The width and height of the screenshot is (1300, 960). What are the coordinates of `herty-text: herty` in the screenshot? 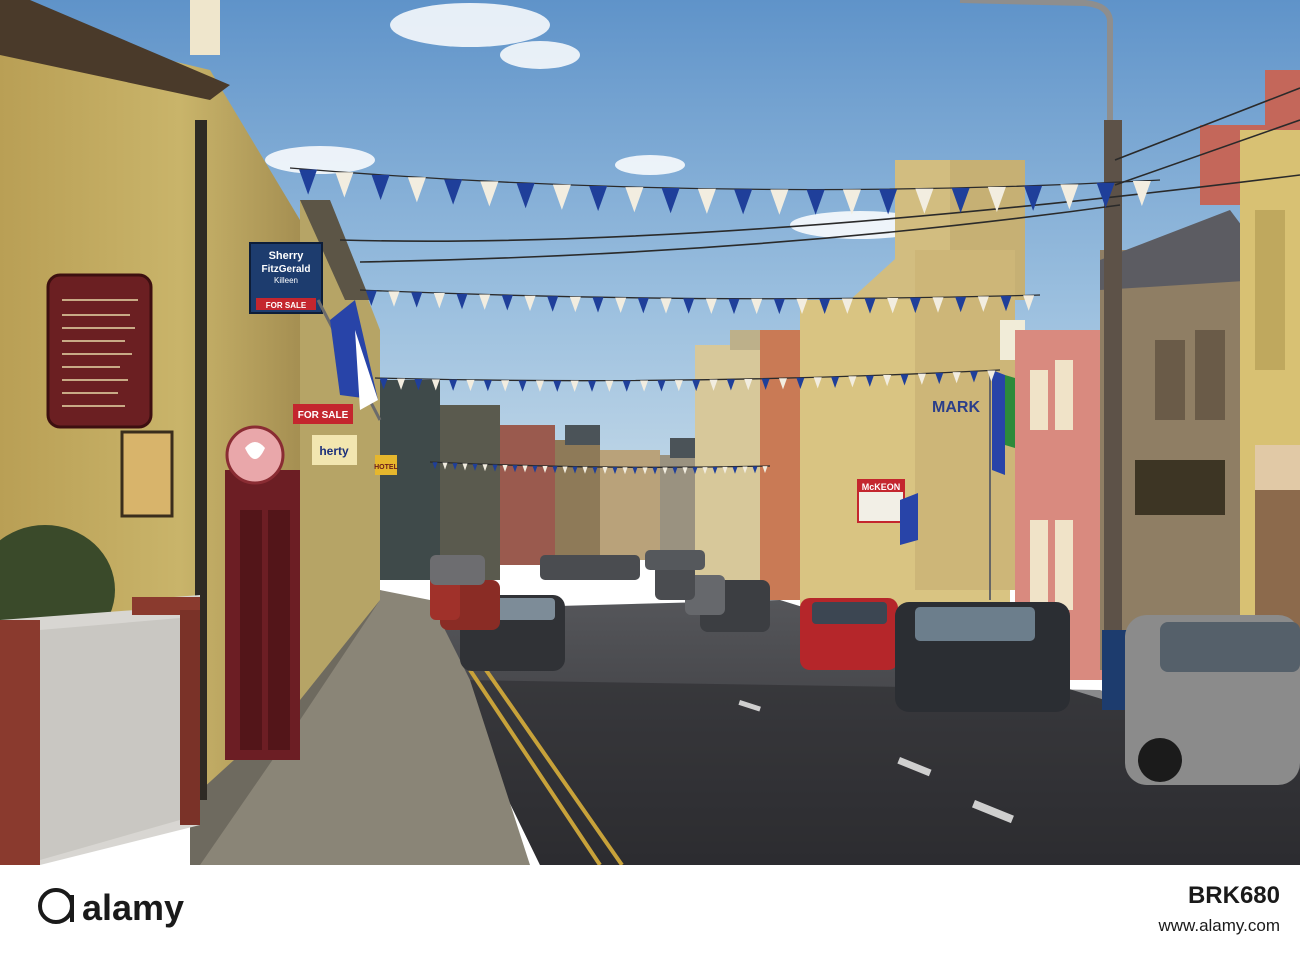 It's located at (334, 451).